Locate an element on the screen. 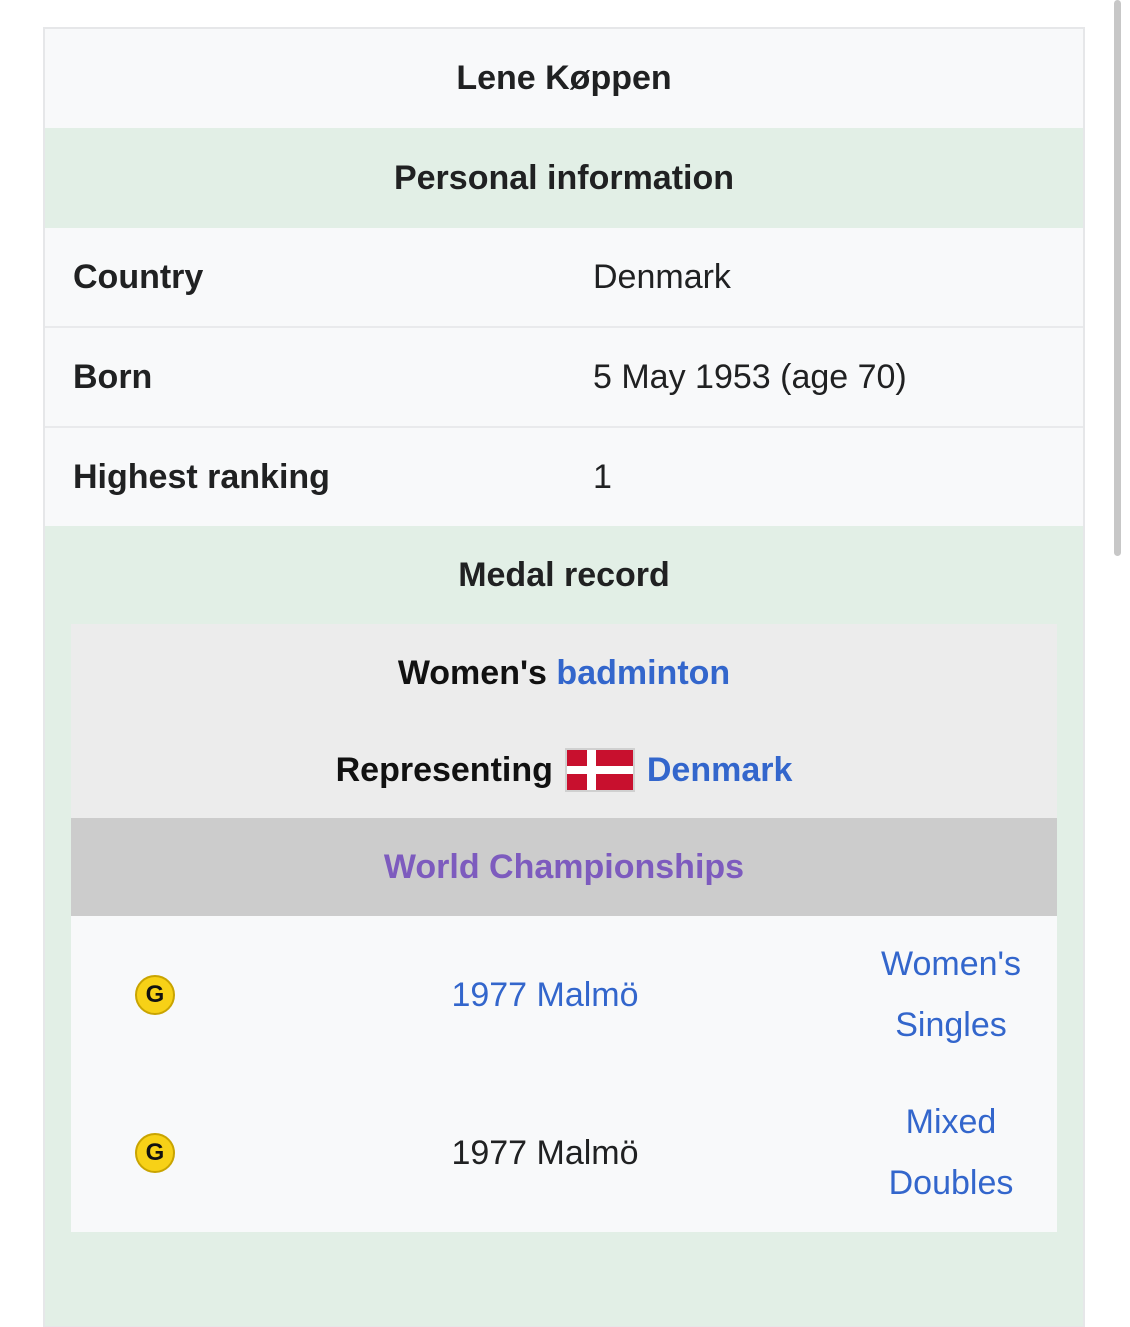  born-label: Born is located at coordinates (113, 376).